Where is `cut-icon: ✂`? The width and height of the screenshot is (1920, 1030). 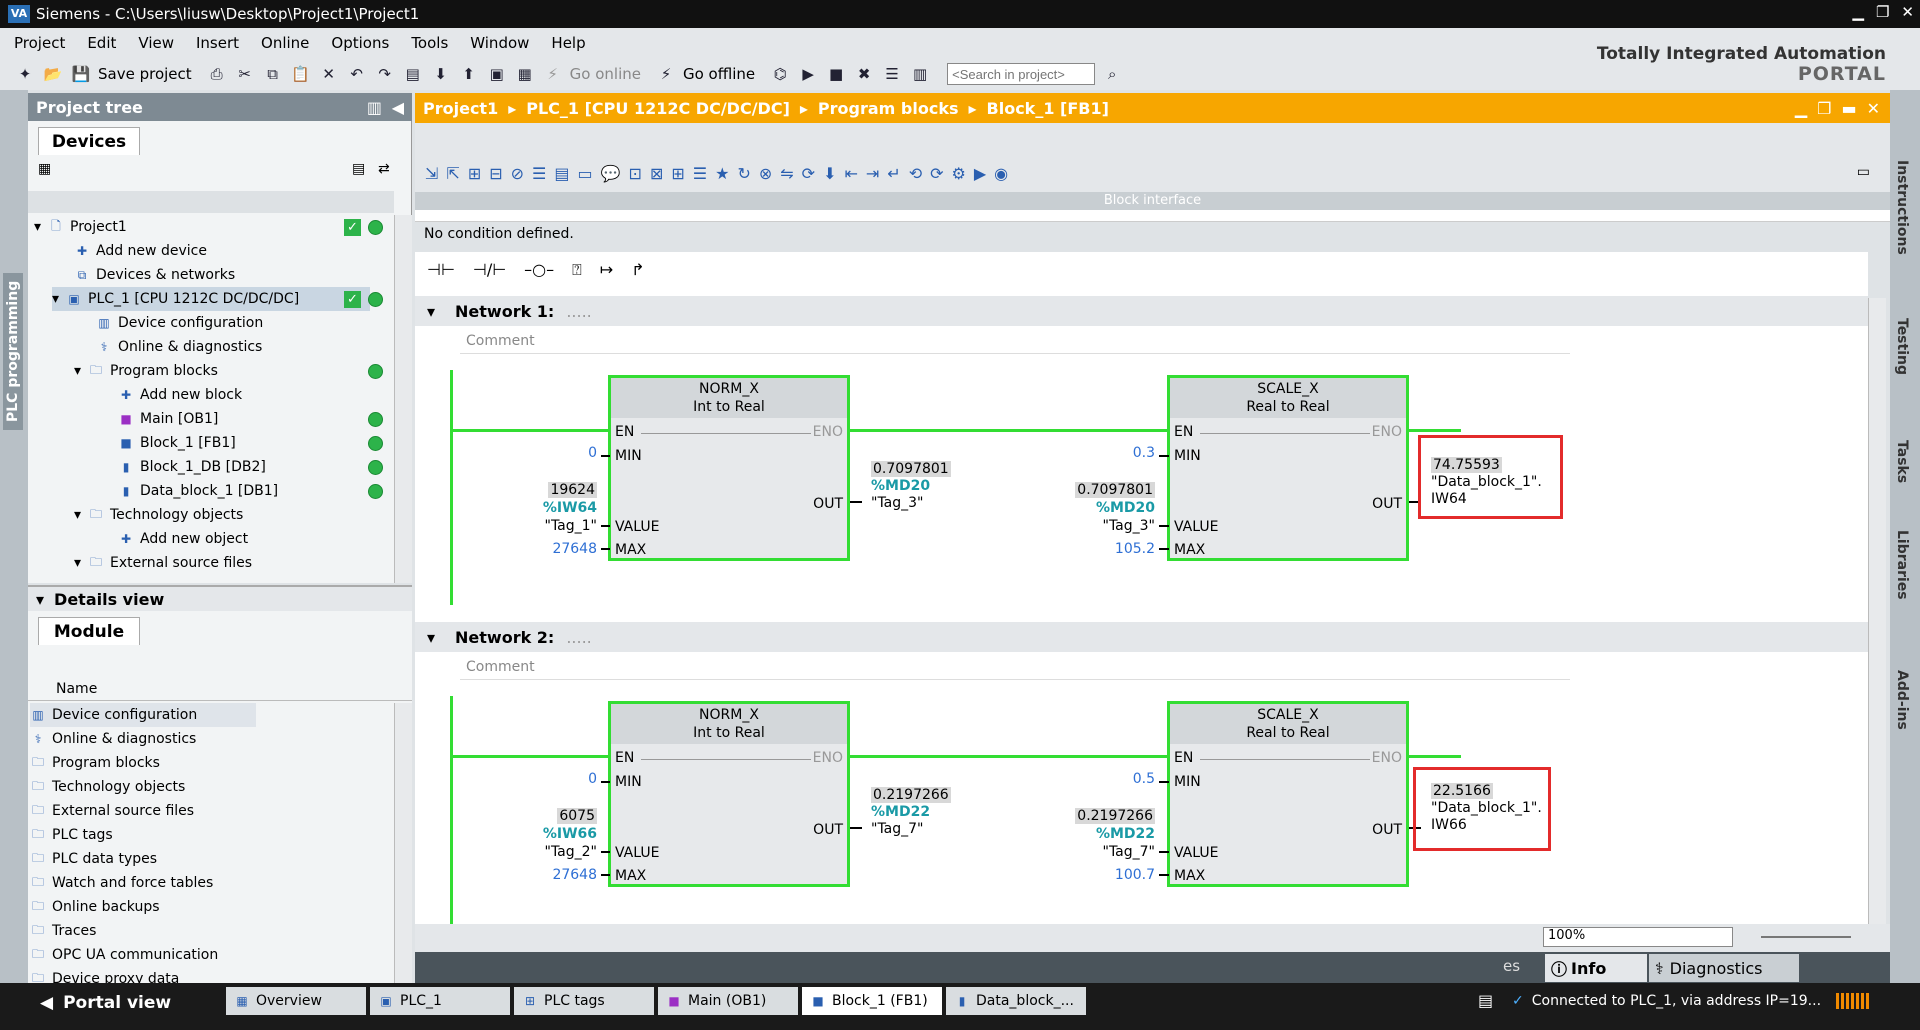 cut-icon: ✂ is located at coordinates (245, 74).